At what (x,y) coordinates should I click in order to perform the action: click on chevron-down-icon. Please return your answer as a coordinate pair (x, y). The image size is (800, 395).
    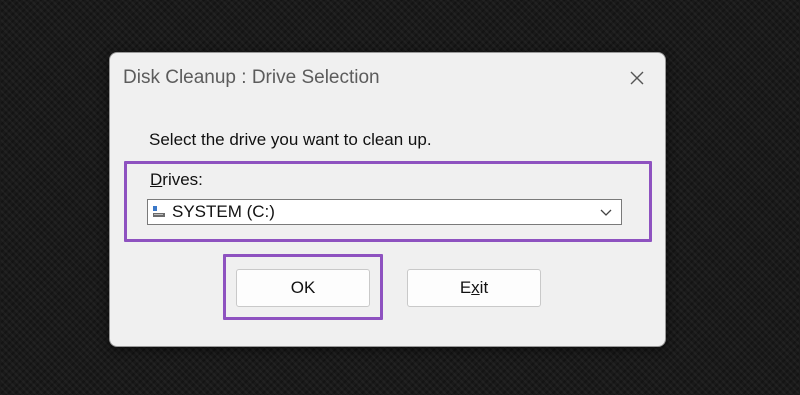
    Looking at the image, I should click on (606, 212).